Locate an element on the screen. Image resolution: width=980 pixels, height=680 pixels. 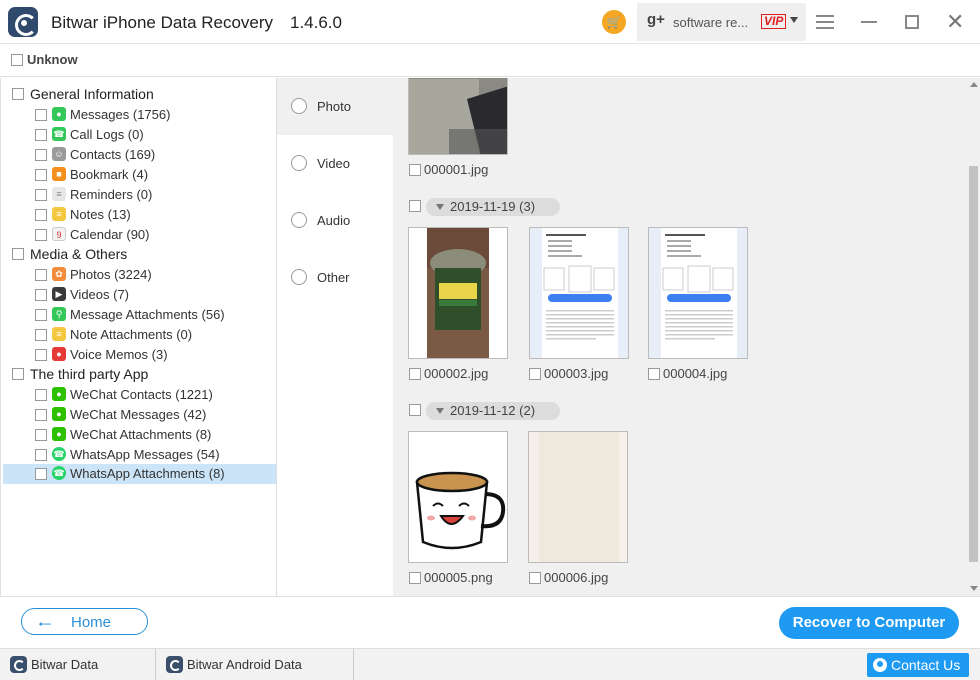
tree-item-calendar: 9 Calendar (90) is located at coordinates (139, 235).